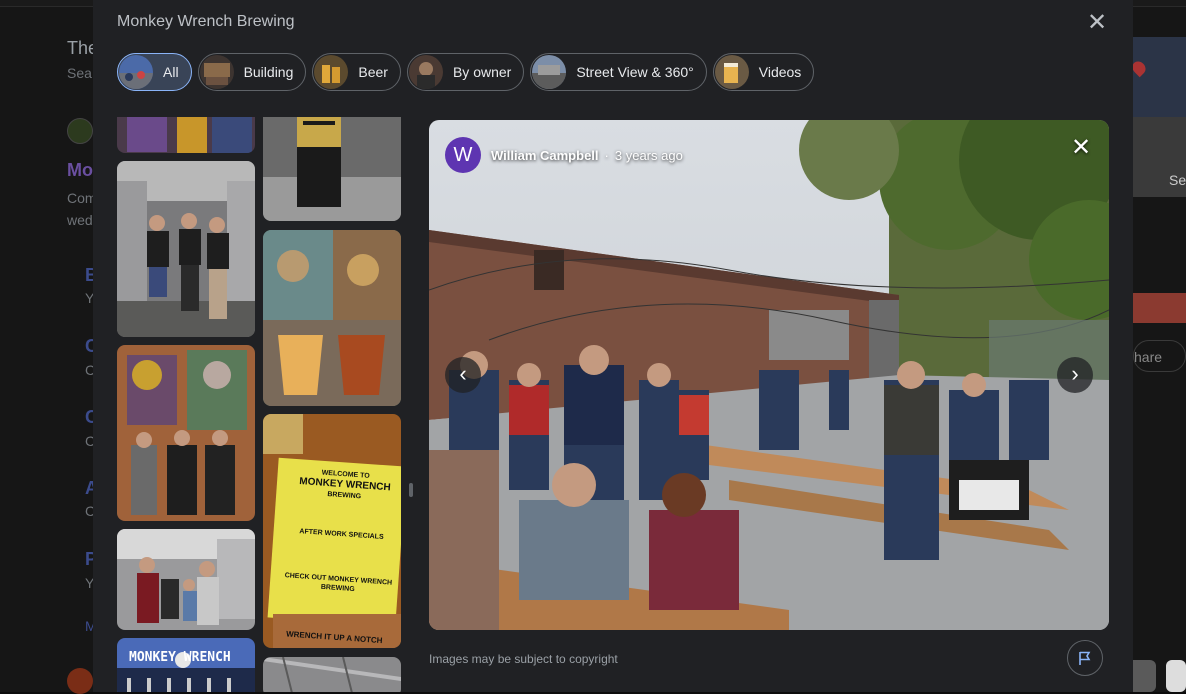  I want to click on chip-label: Videos, so click(780, 72).